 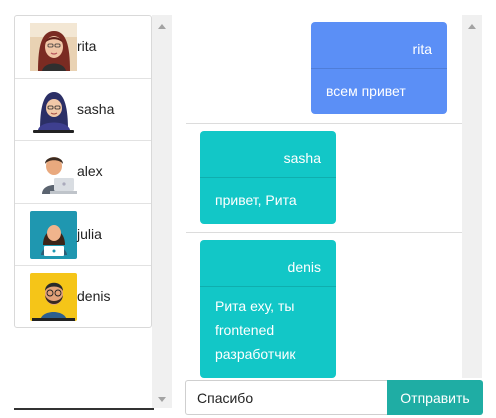 I want to click on user-name: rita, so click(x=87, y=46).